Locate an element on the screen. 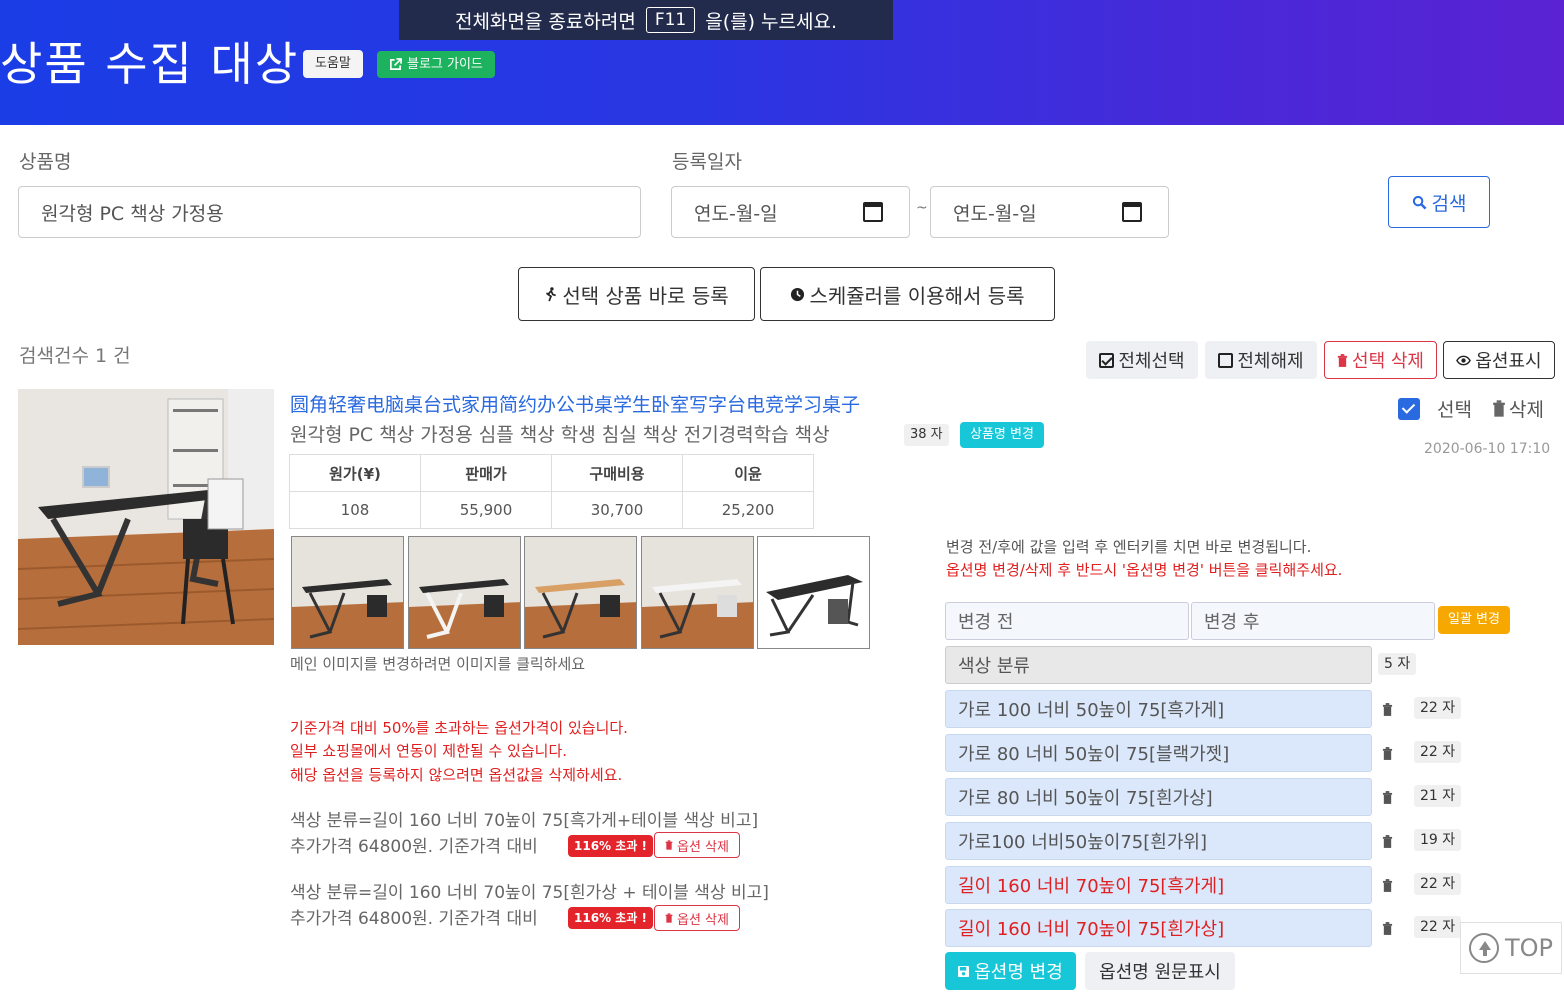 This screenshot has width=1564, height=994. rename-product-button: 상품명 변경 is located at coordinates (1002, 435).